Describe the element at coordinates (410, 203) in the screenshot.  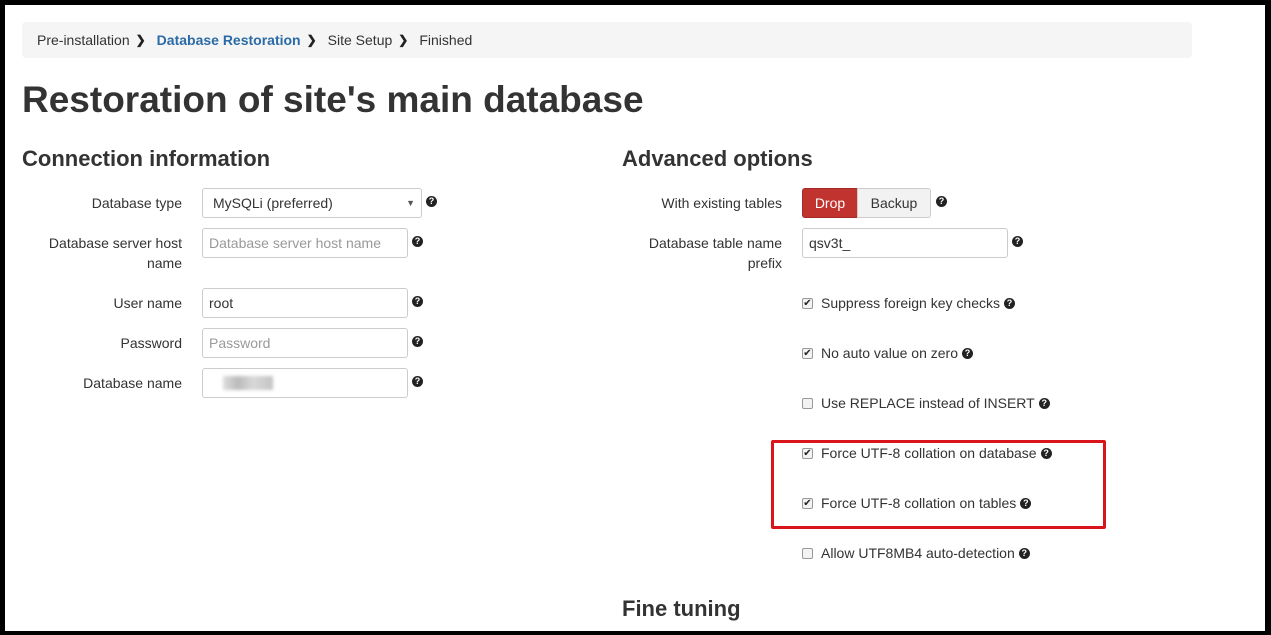
I see `chevron-down-icon: ▼` at that location.